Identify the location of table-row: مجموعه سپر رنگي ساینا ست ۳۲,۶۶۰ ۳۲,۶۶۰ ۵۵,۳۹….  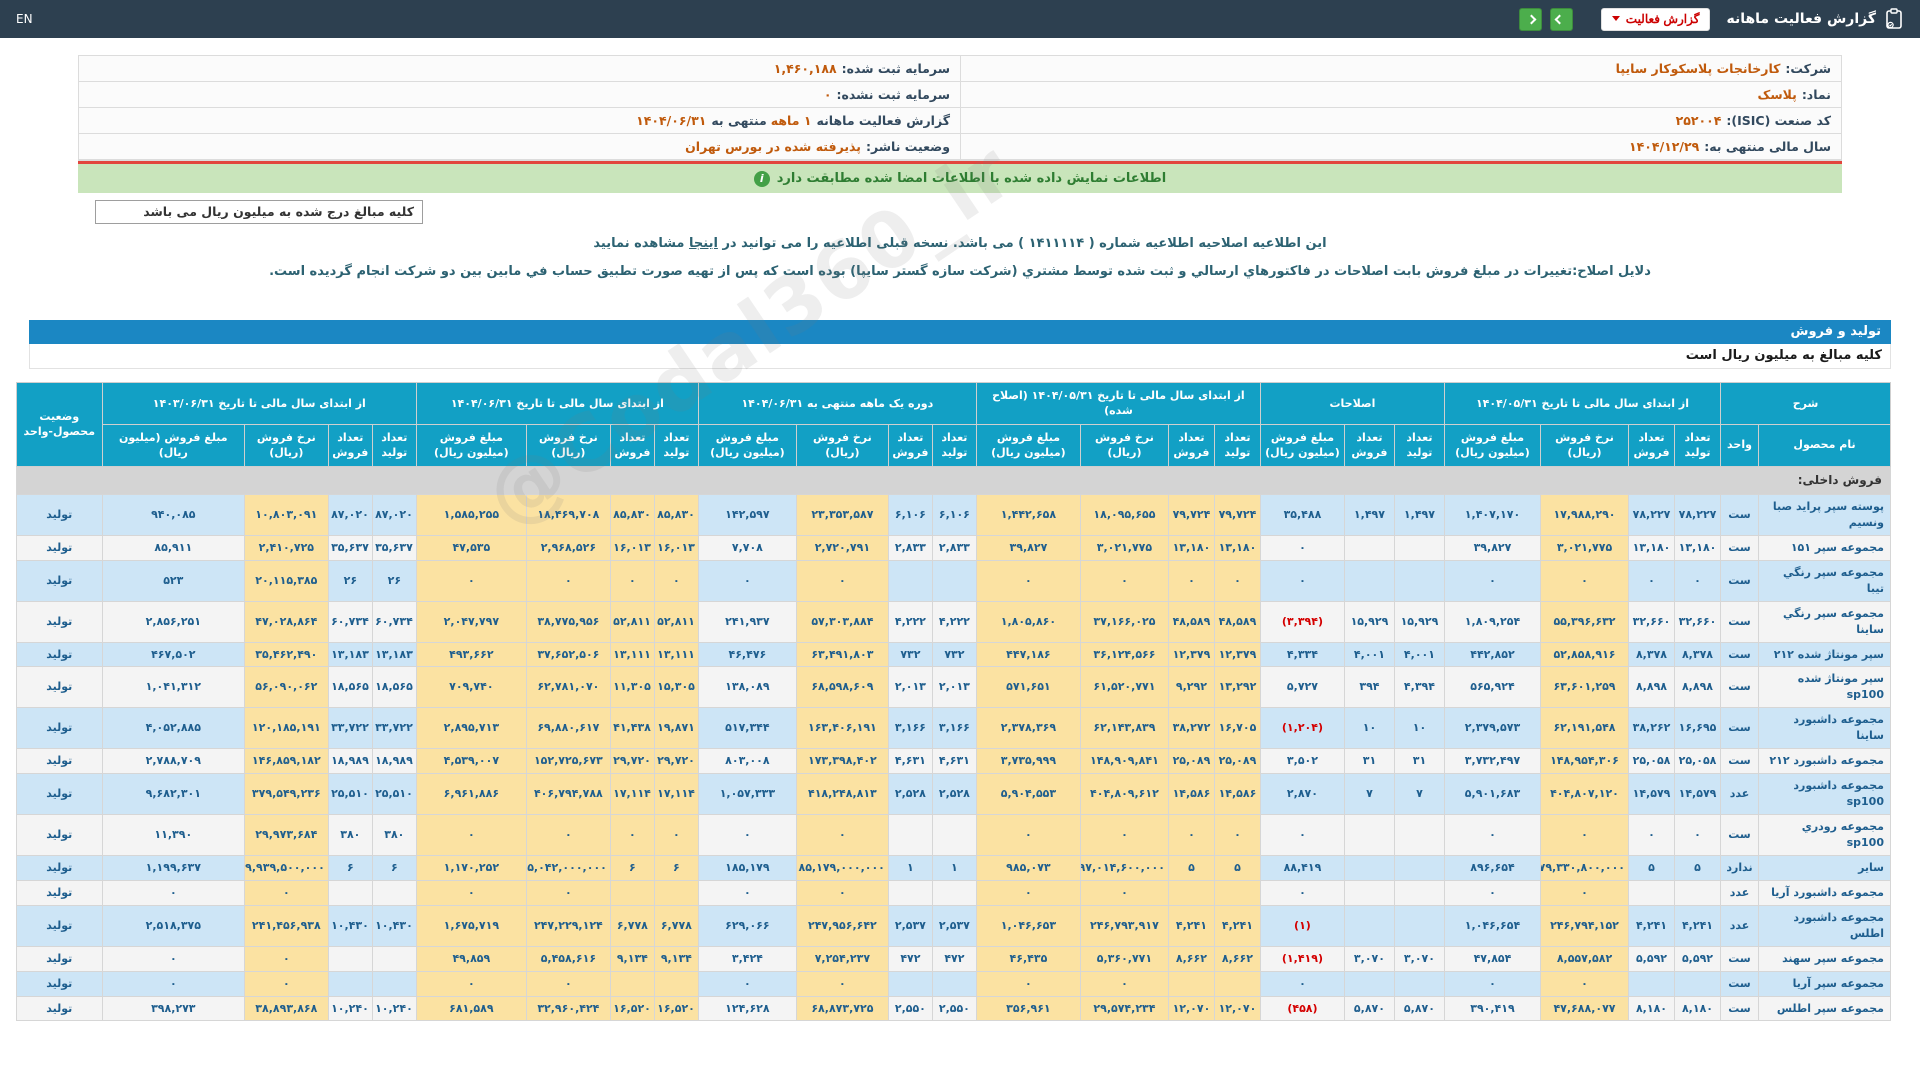
(953, 621).